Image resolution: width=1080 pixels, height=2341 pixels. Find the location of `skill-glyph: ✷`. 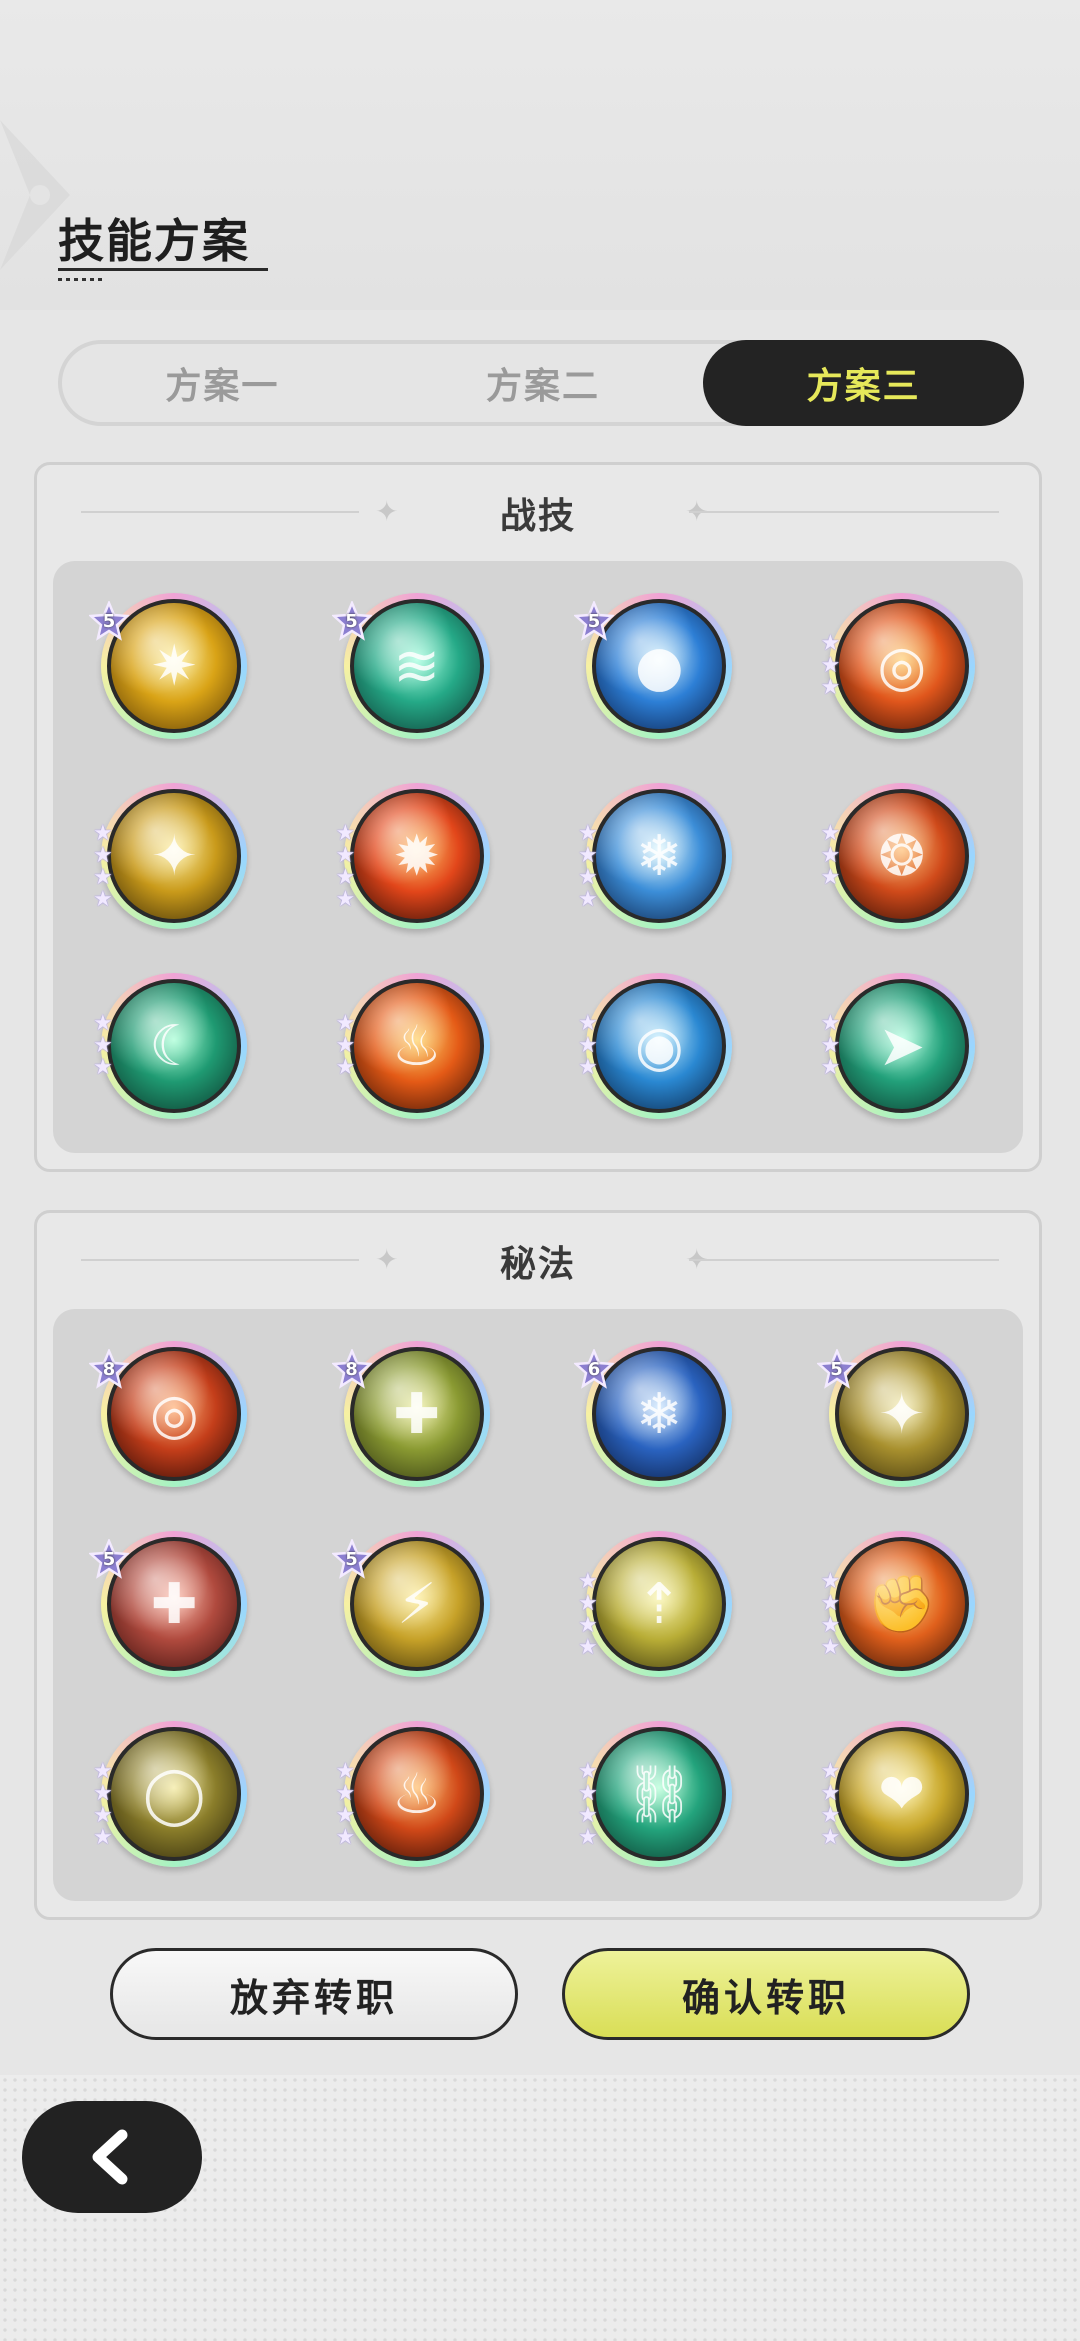

skill-glyph: ✷ is located at coordinates (174, 666).